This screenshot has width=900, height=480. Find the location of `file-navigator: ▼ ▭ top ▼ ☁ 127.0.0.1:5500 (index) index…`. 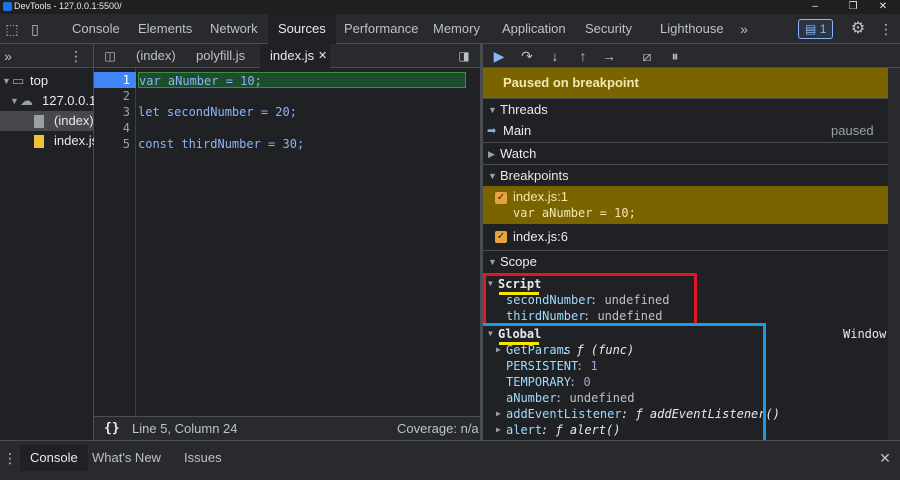

file-navigator: ▼ ▭ top ▼ ☁ 127.0.0.1:5500 (index) index… is located at coordinates (47, 254).